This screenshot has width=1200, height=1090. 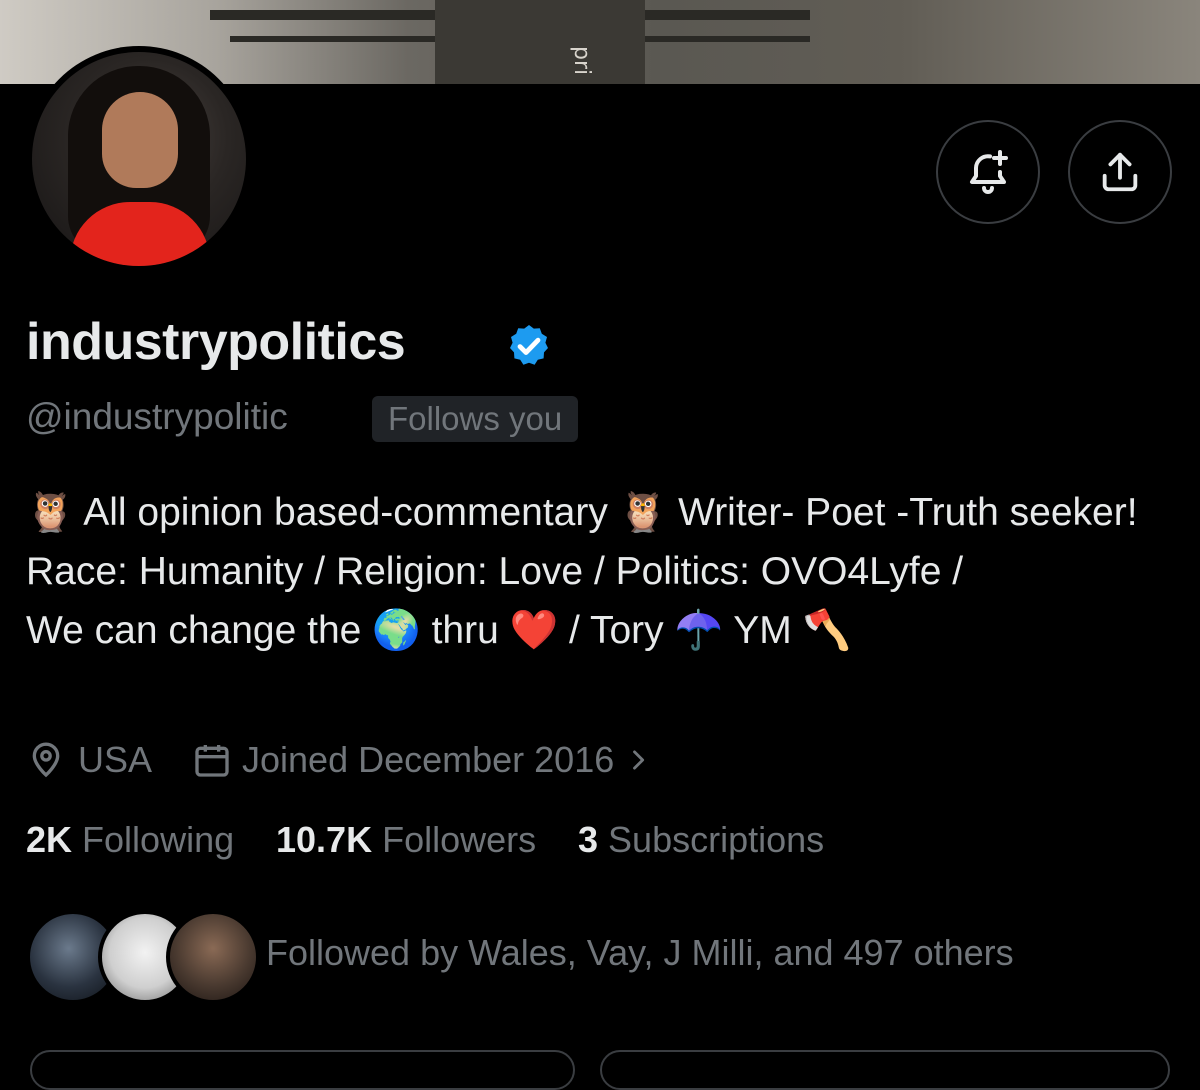 I want to click on joined-text: Joined December 2016, so click(x=428, y=759).